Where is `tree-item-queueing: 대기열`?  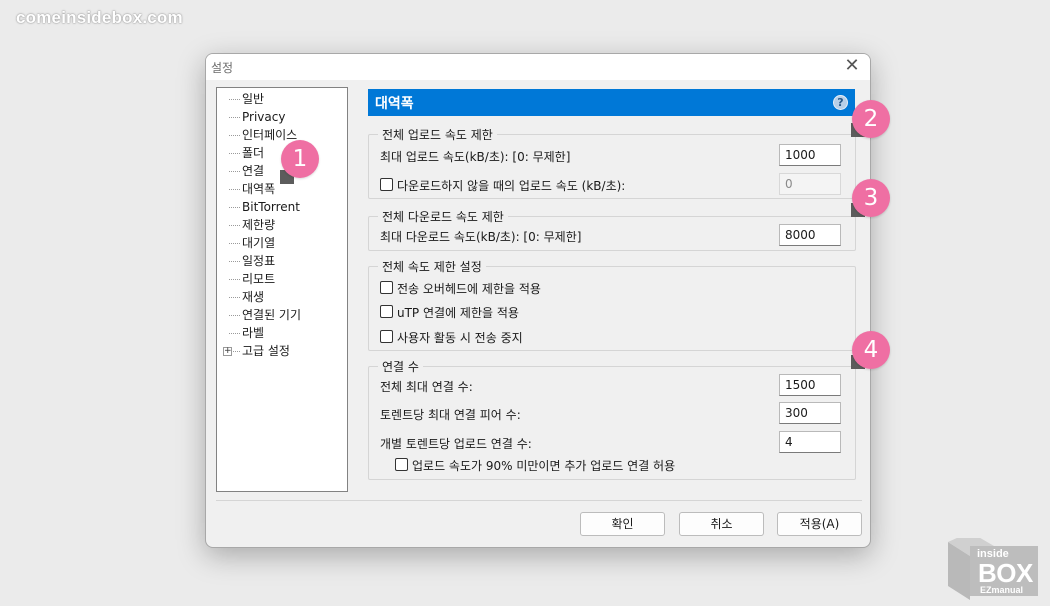 tree-item-queueing: 대기열 is located at coordinates (250, 244).